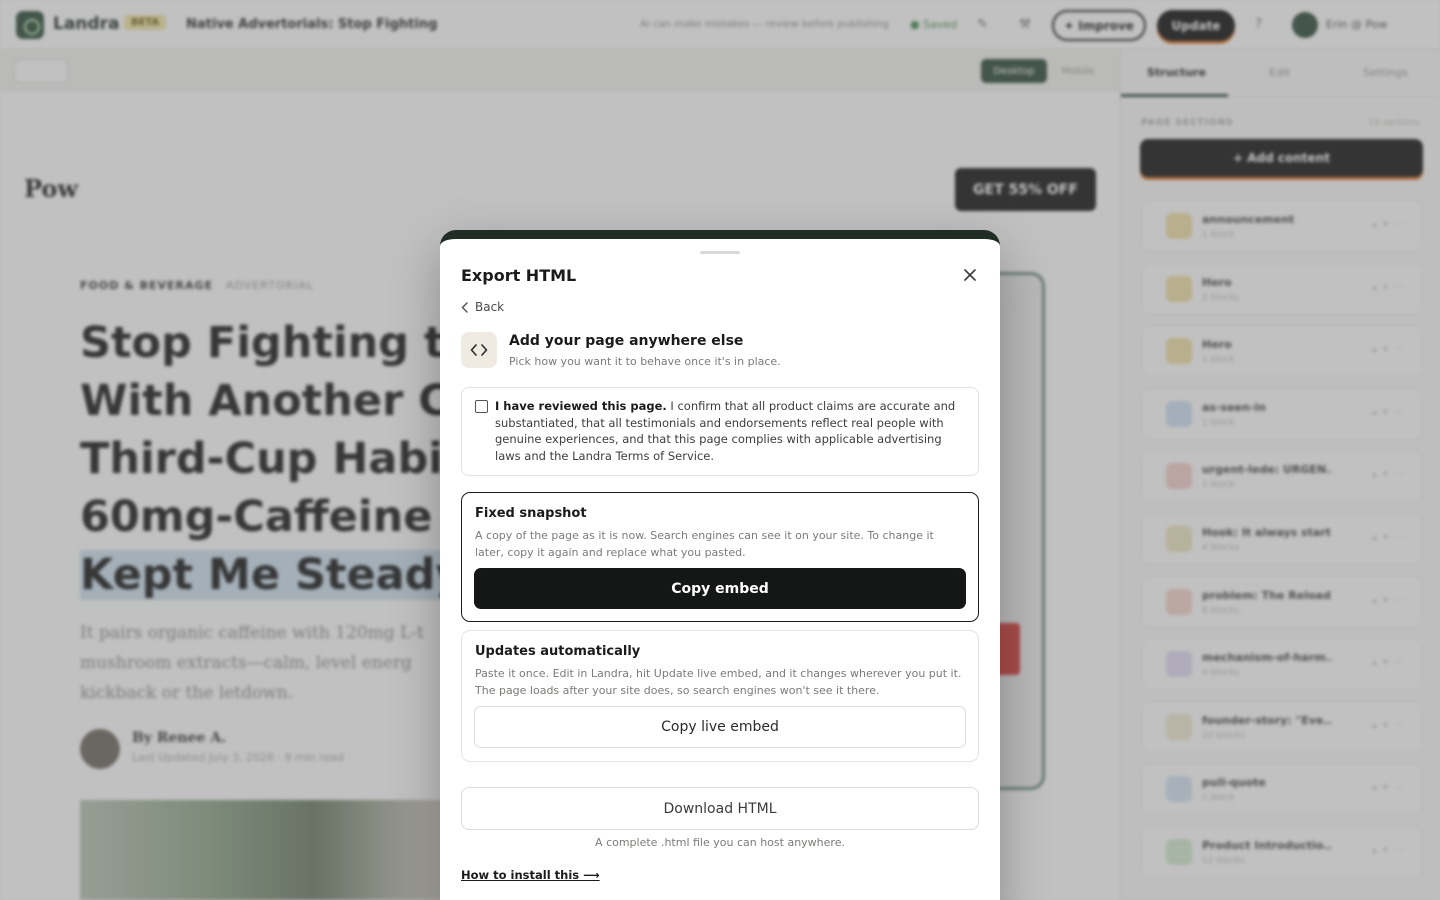 This screenshot has width=1440, height=900. I want to click on chevron-left-icon, so click(464, 307).